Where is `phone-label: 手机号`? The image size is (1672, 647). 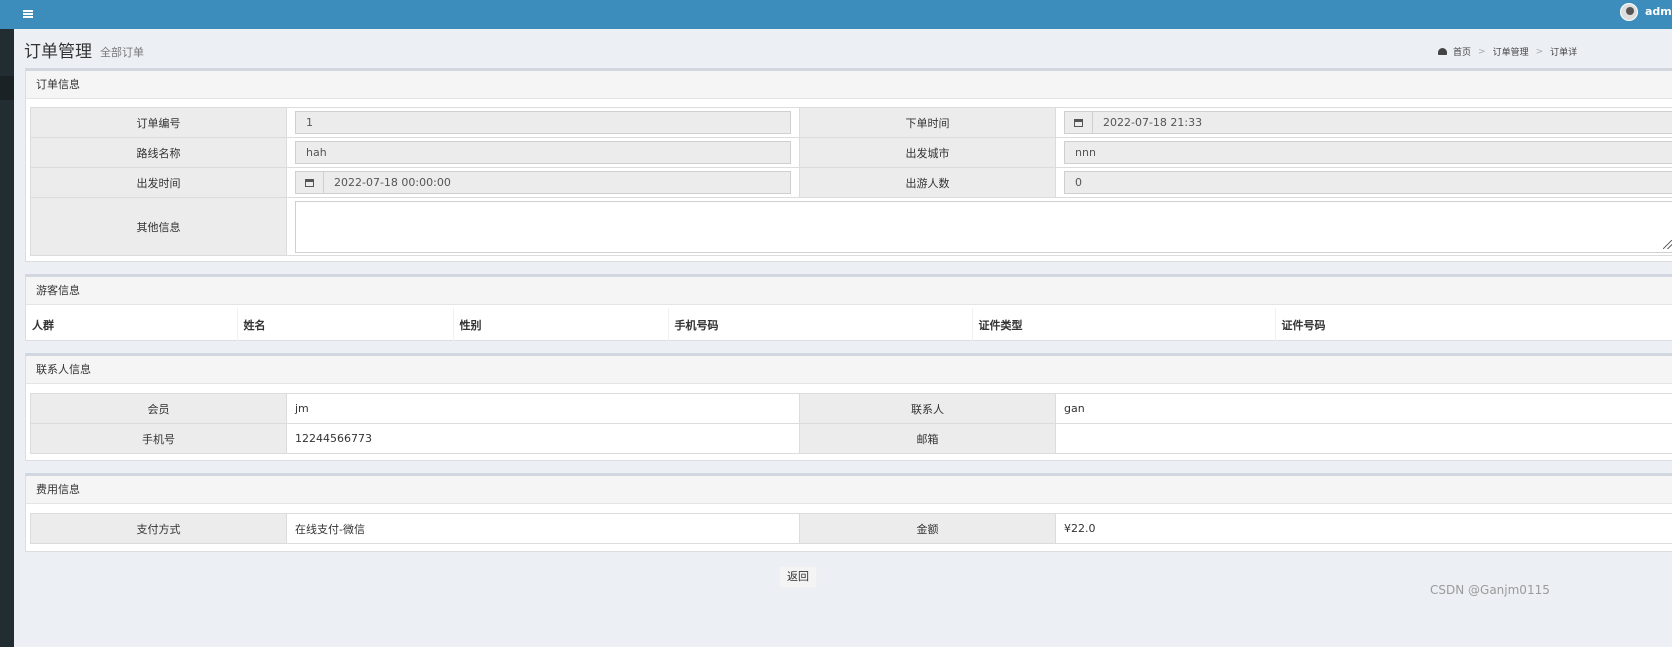 phone-label: 手机号 is located at coordinates (158, 438).